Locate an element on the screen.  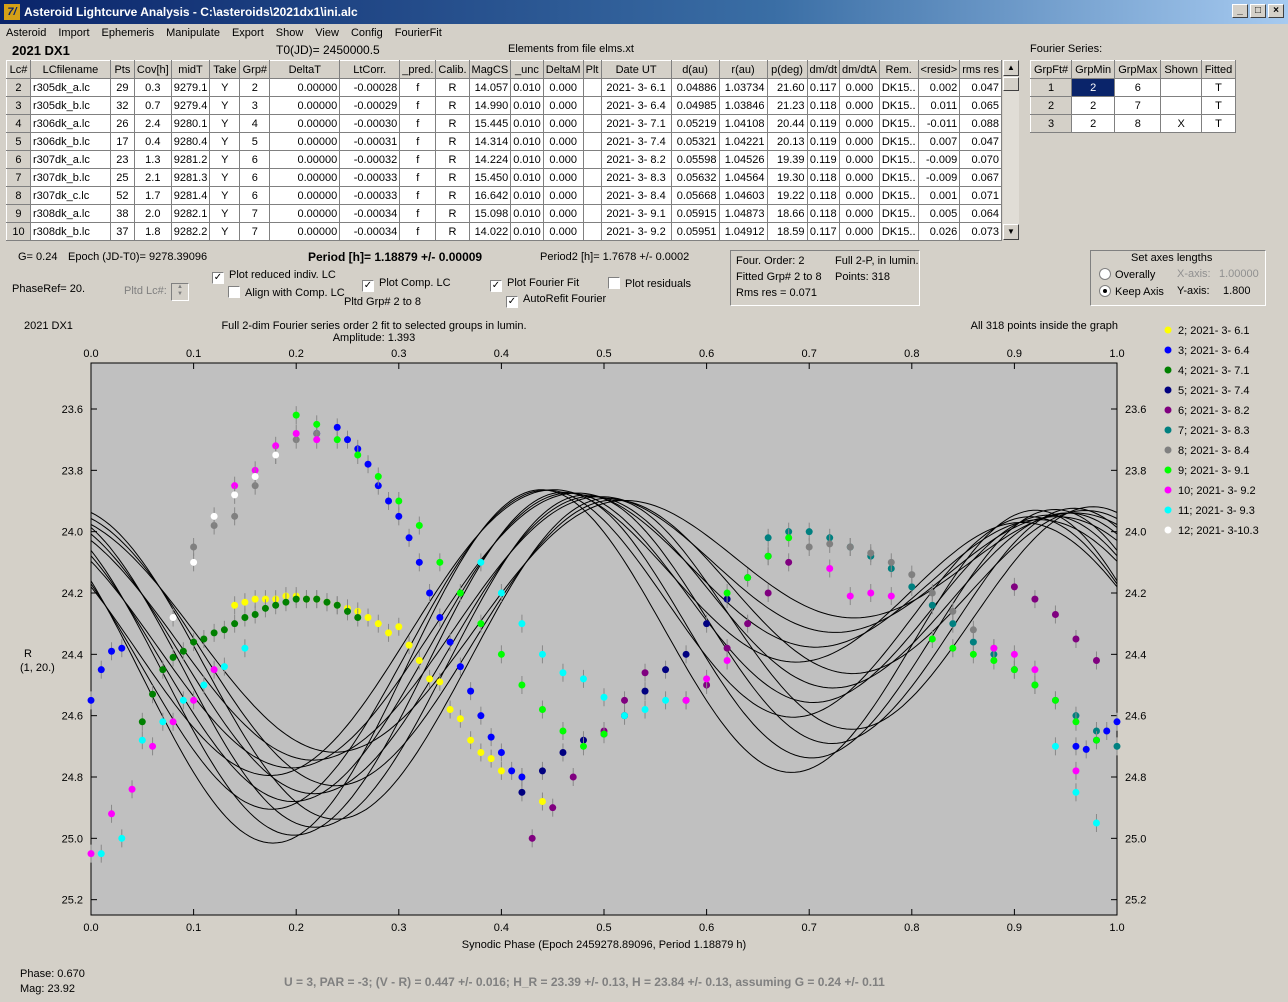
table-cell: 0.7 is located at coordinates (152, 105).